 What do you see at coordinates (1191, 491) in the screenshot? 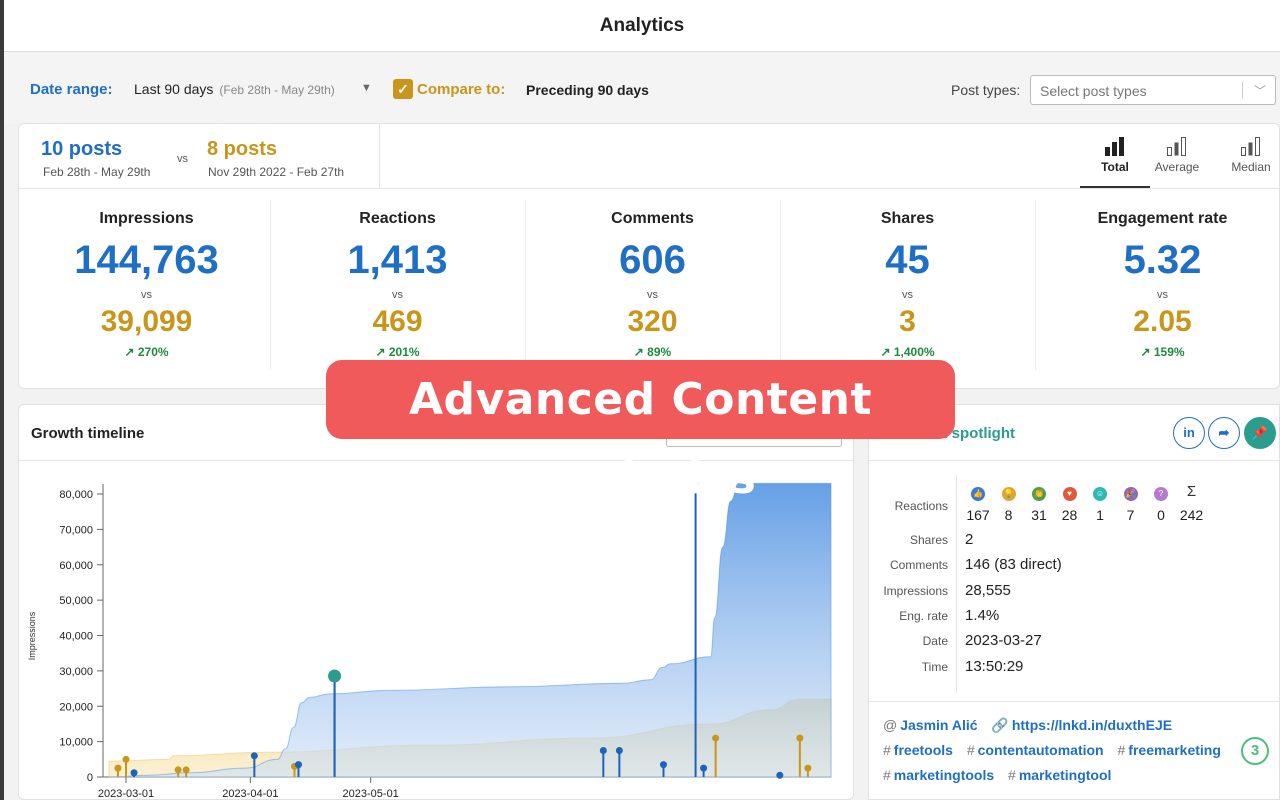
I see `sum-icon: Σ` at bounding box center [1191, 491].